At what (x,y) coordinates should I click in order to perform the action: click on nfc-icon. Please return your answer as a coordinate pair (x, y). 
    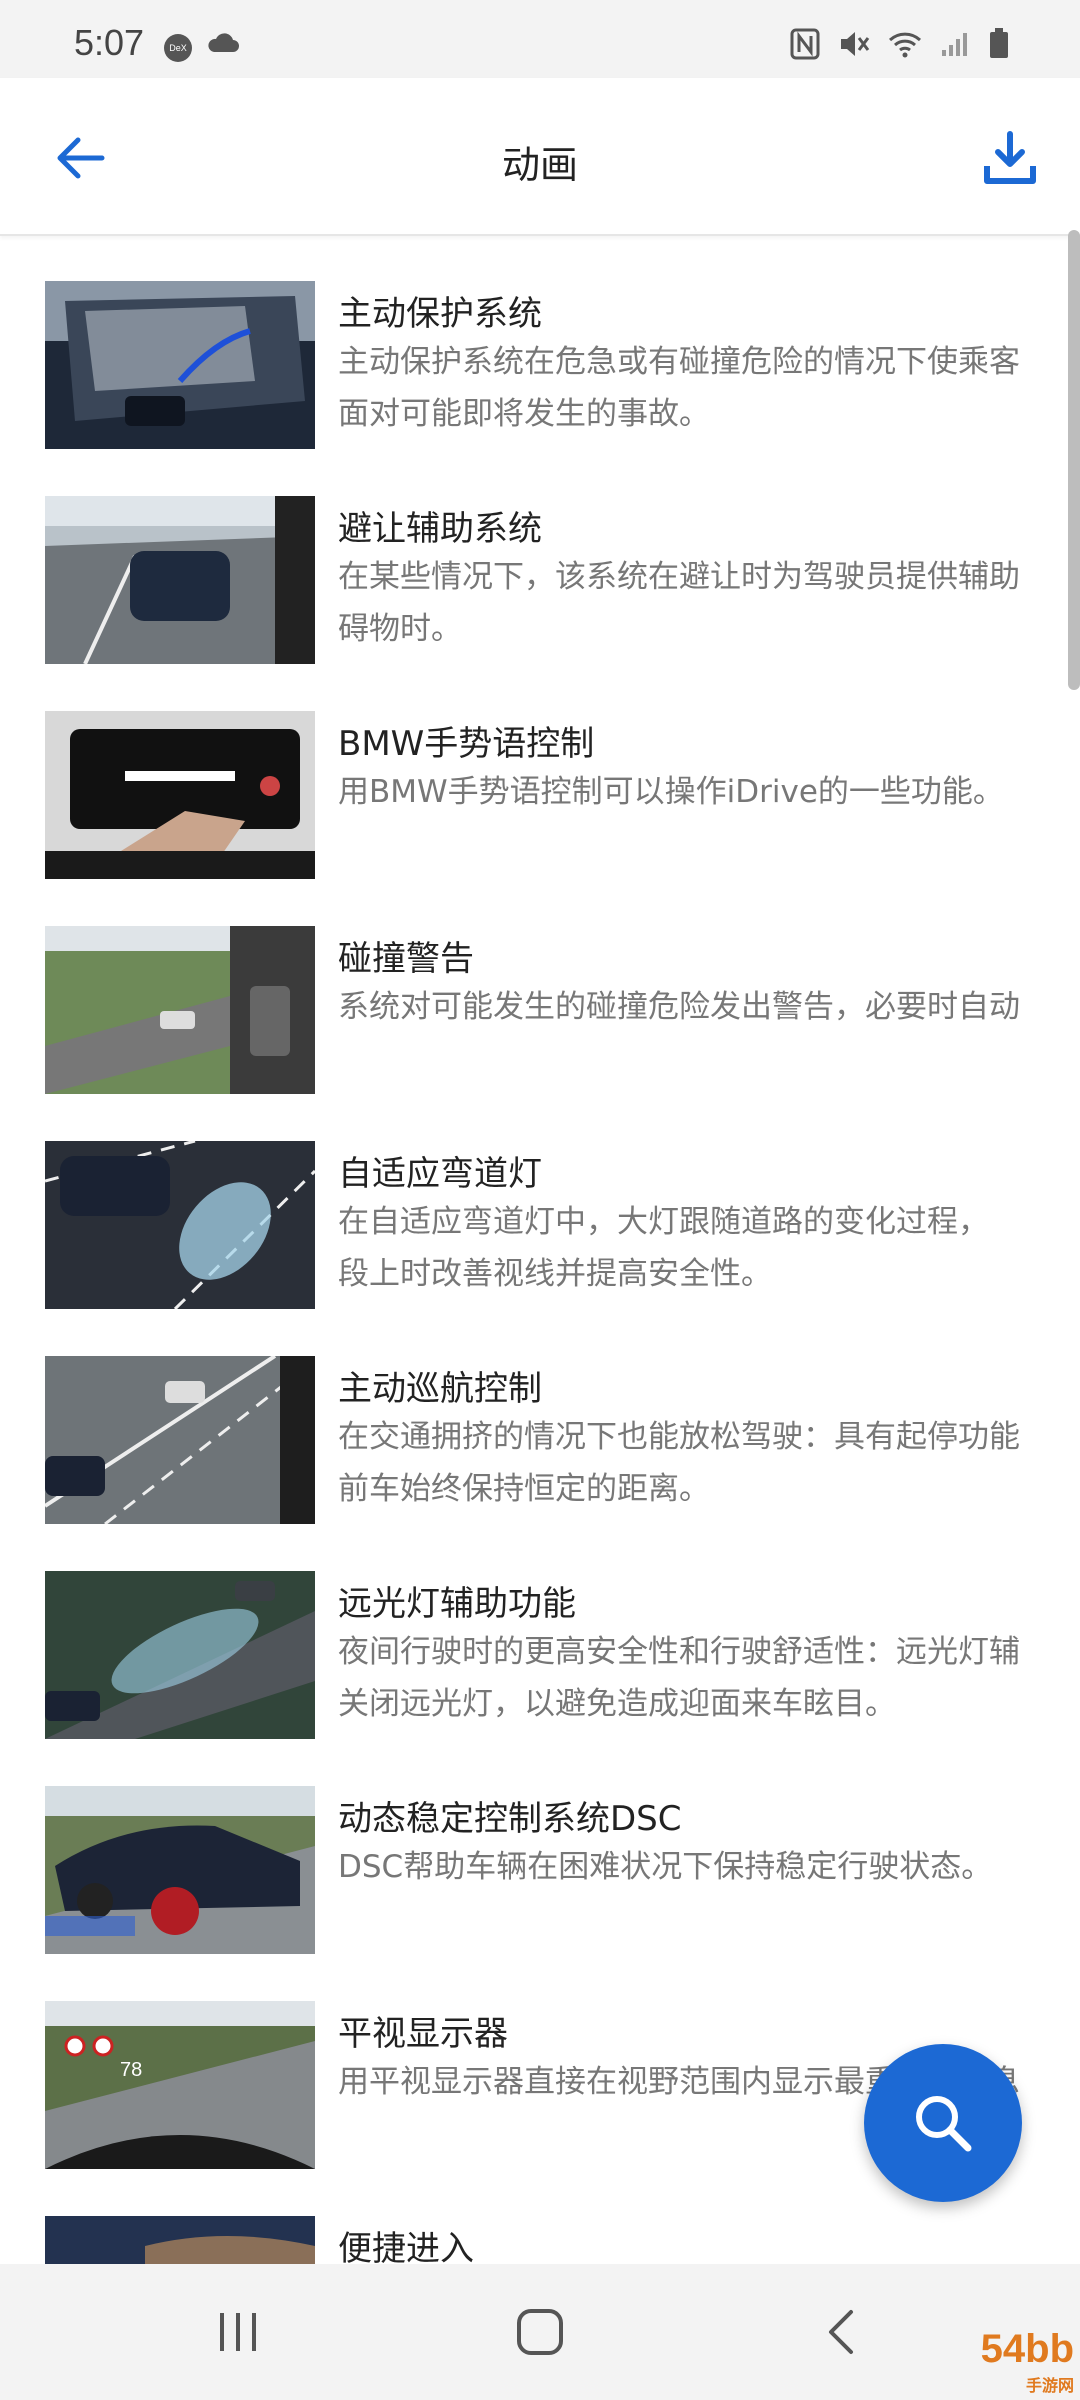
    Looking at the image, I should click on (805, 44).